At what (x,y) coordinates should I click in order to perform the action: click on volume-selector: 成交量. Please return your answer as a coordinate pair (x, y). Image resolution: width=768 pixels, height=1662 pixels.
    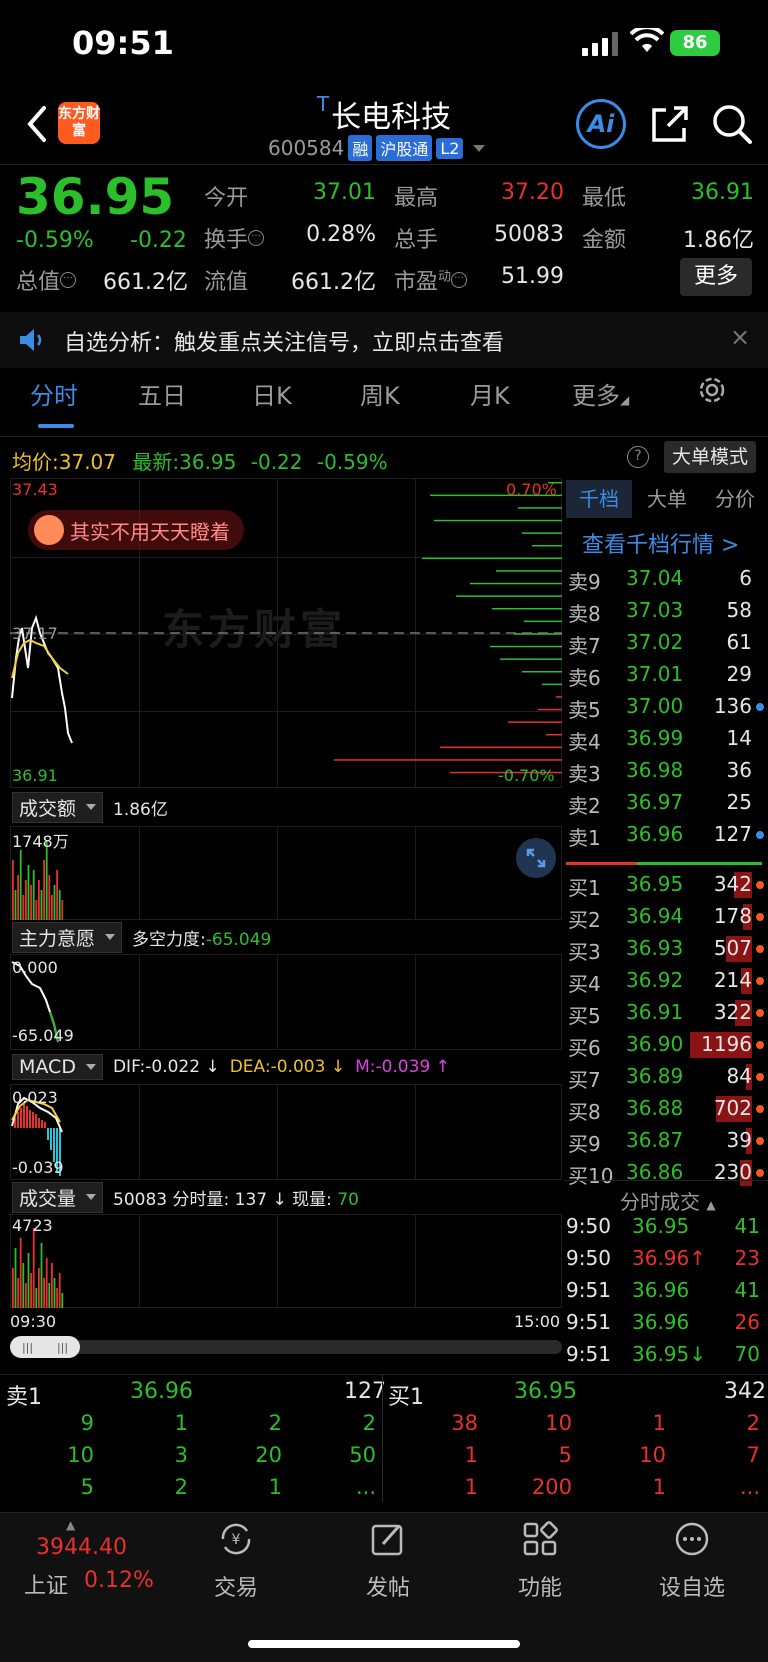
    Looking at the image, I should click on (58, 1197).